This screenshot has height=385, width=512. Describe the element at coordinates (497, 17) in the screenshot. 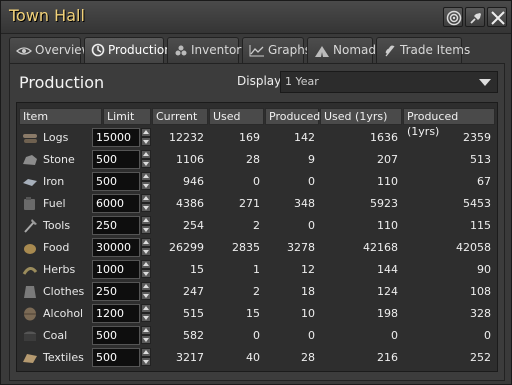

I see `close-button` at that location.